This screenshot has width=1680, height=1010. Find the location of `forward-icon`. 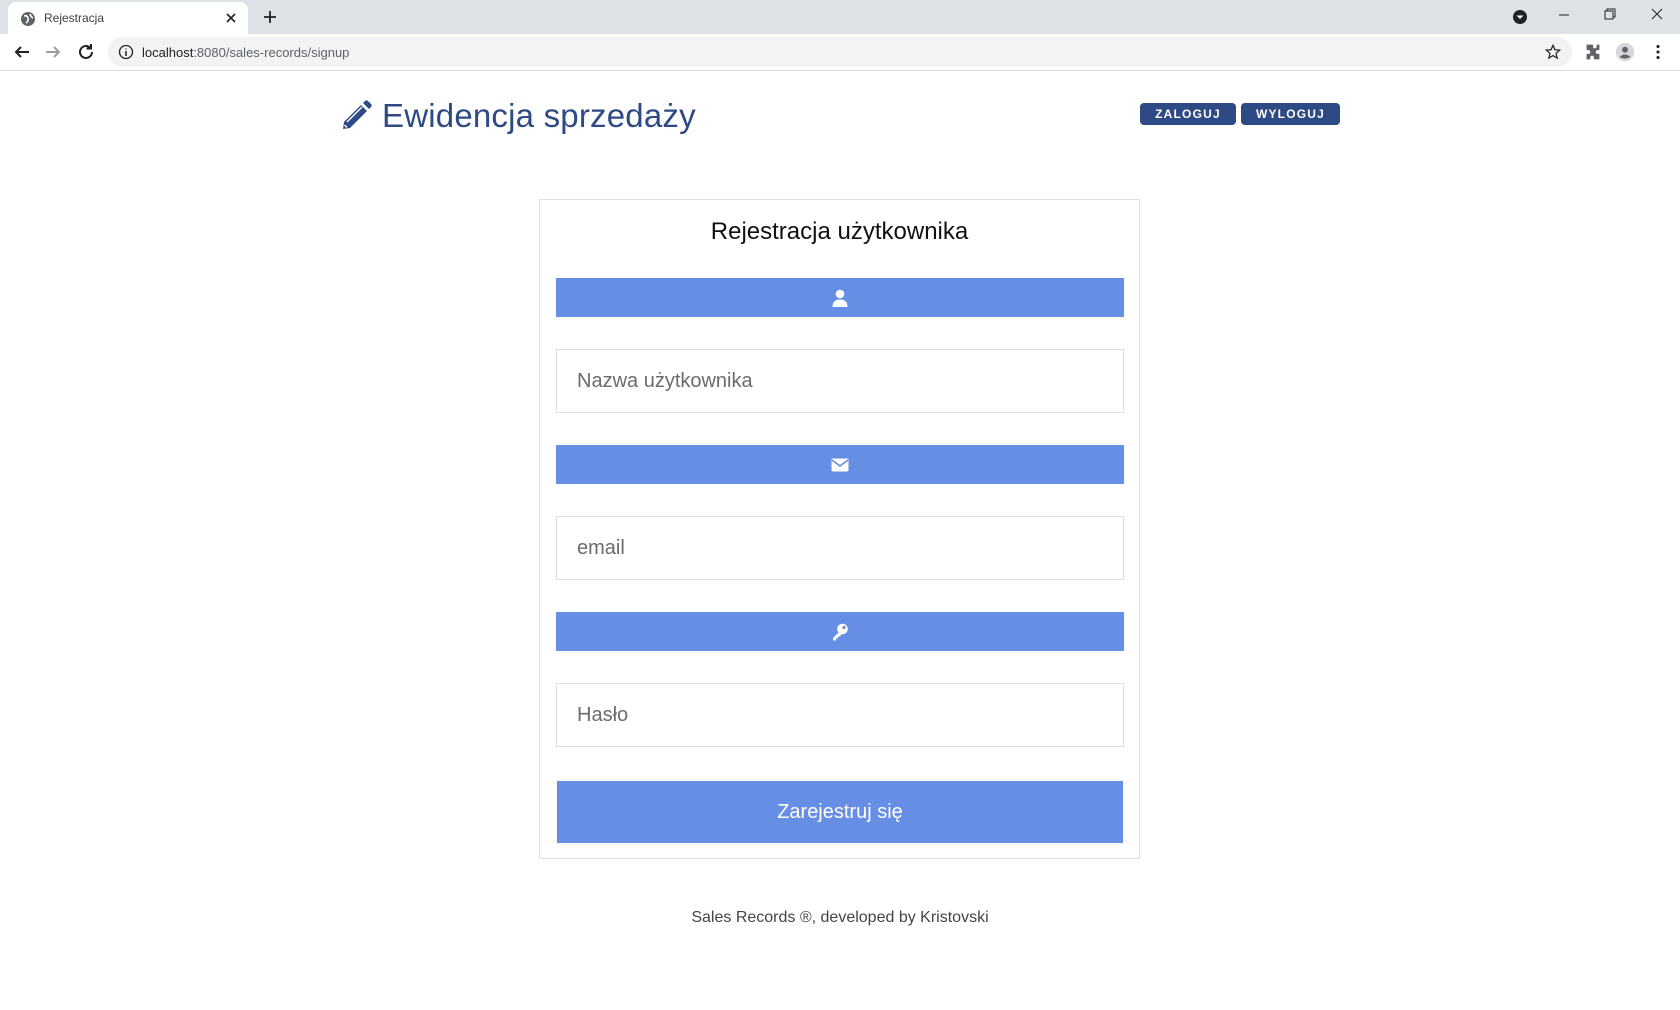

forward-icon is located at coordinates (53, 52).